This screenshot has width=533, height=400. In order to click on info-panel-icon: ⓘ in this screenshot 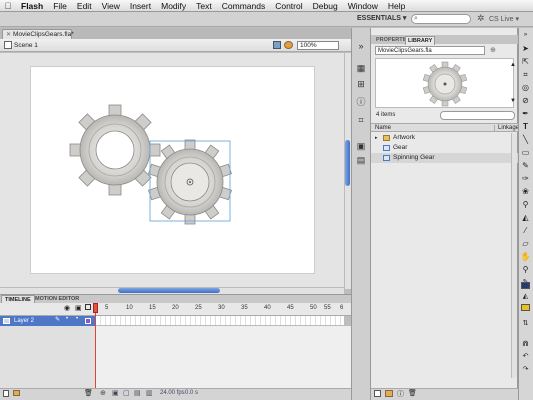, I will do `click(361, 102)`.